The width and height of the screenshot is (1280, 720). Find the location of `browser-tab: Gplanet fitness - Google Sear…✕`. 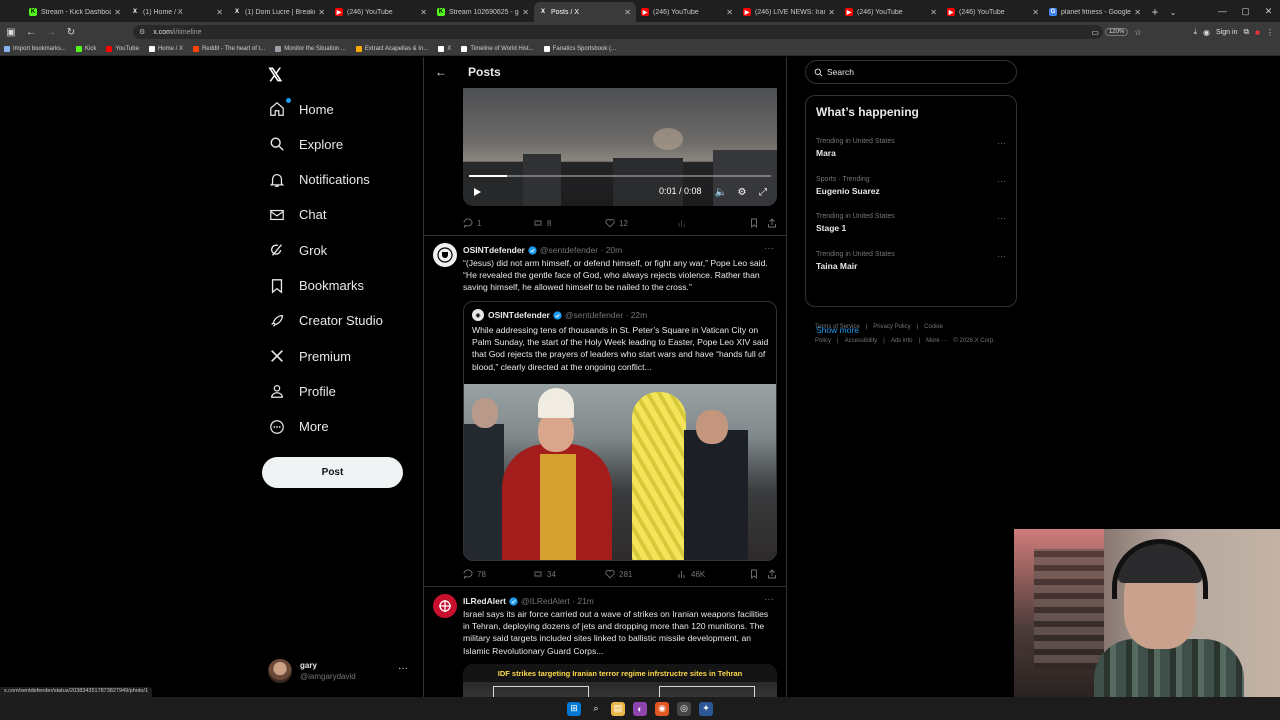

browser-tab: Gplanet fitness - Google Sear…✕ is located at coordinates (1095, 12).